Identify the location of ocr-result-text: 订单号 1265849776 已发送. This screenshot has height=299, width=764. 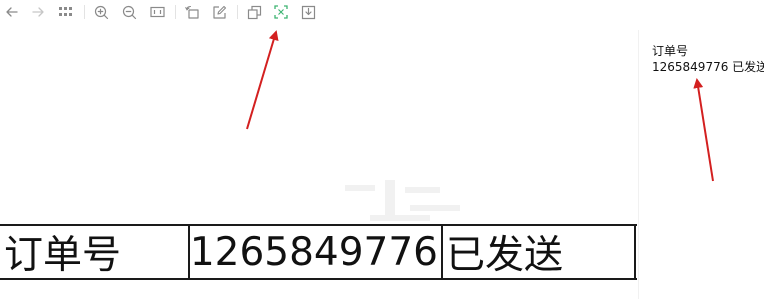
(708, 59).